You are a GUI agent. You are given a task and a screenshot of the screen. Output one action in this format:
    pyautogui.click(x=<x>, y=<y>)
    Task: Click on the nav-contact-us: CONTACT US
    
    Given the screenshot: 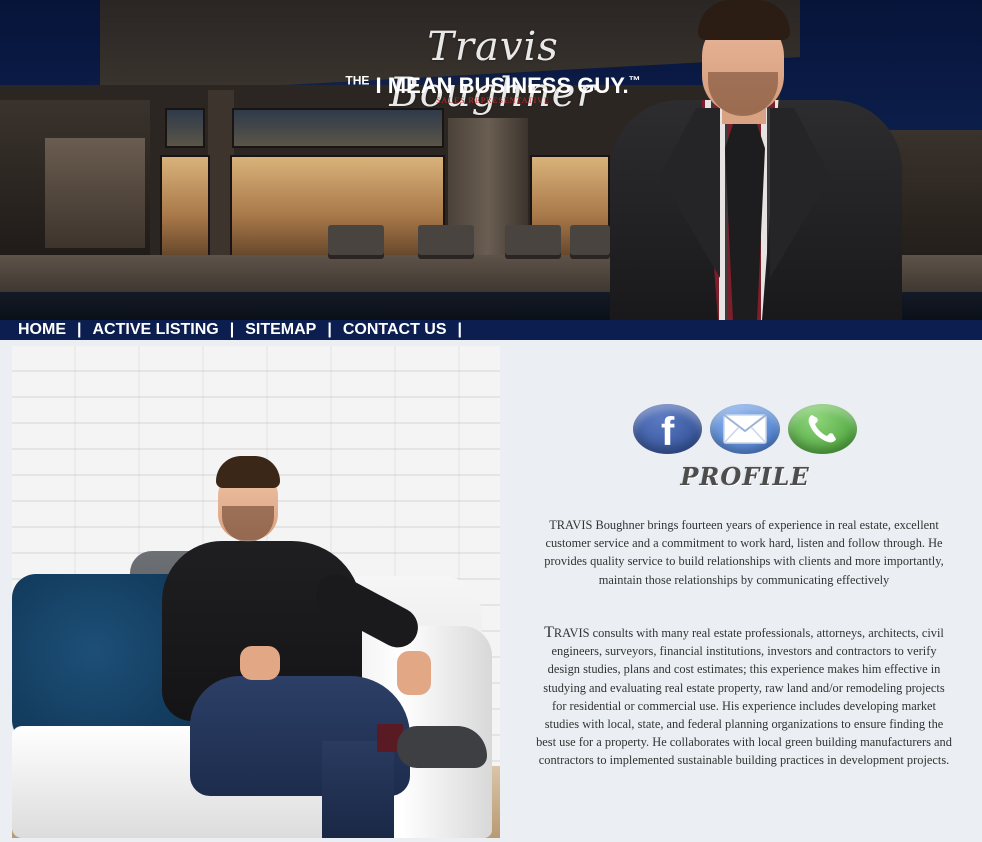 What is the action you would take?
    pyautogui.click(x=395, y=330)
    